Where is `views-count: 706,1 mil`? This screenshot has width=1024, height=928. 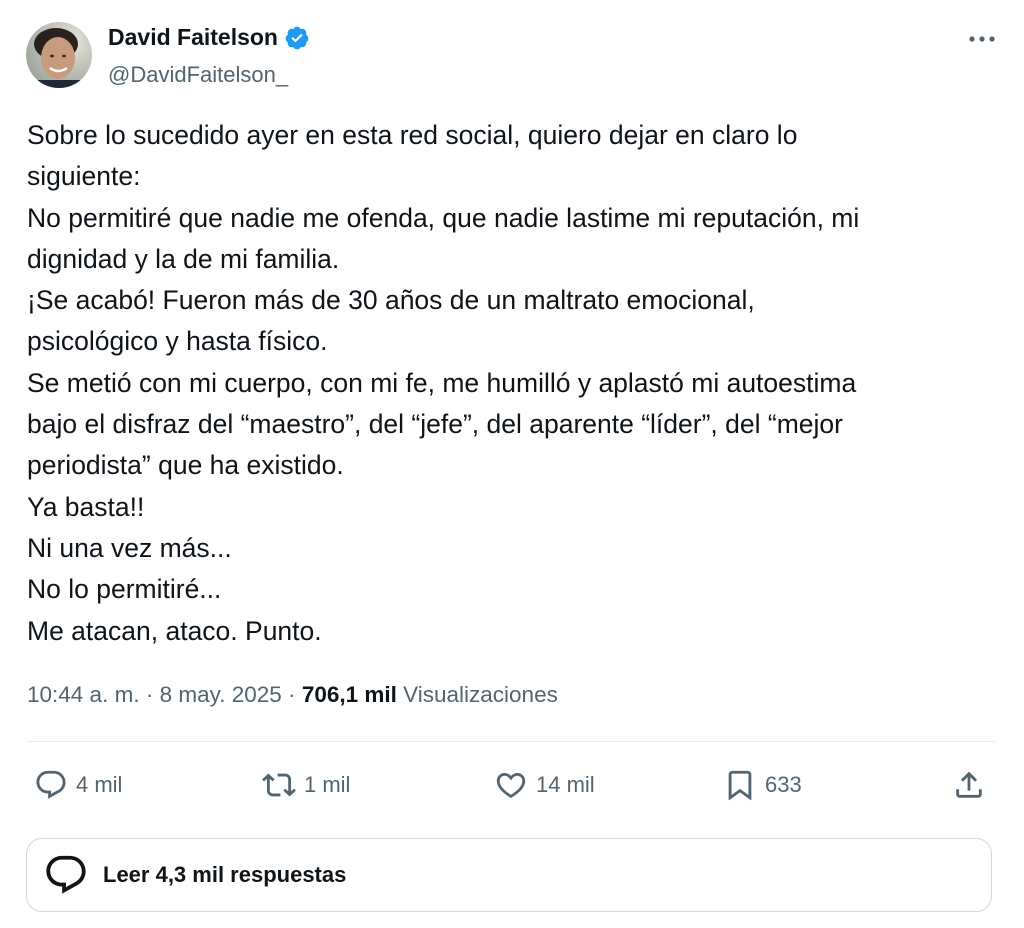
views-count: 706,1 mil is located at coordinates (349, 694).